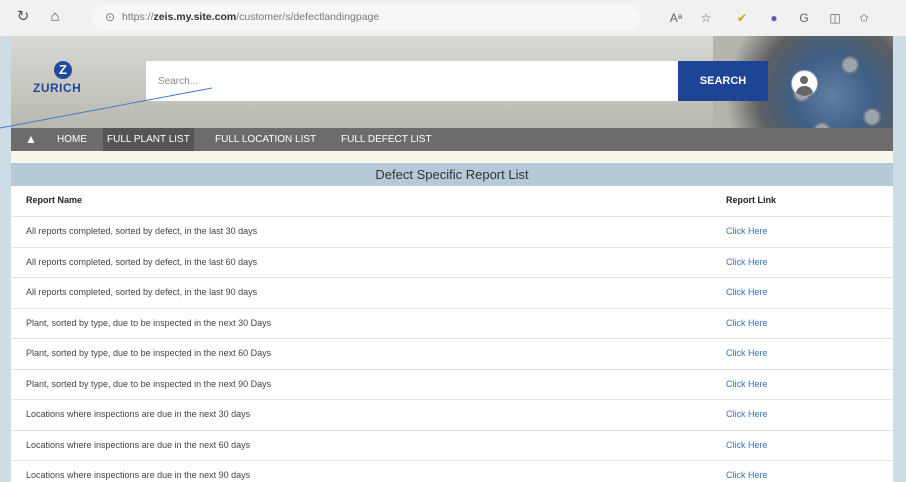 This screenshot has width=906, height=482. I want to click on read-aloud-icon: Aᵃ, so click(676, 18).